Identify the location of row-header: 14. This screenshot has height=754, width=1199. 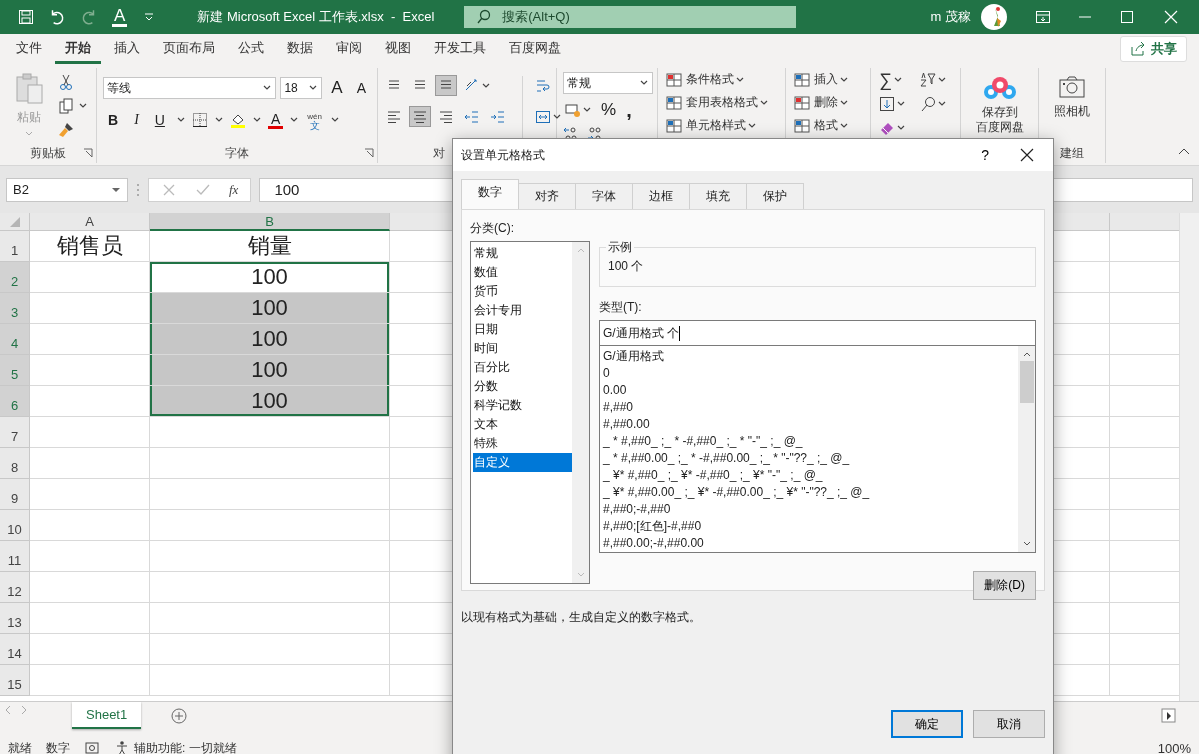
(15, 649).